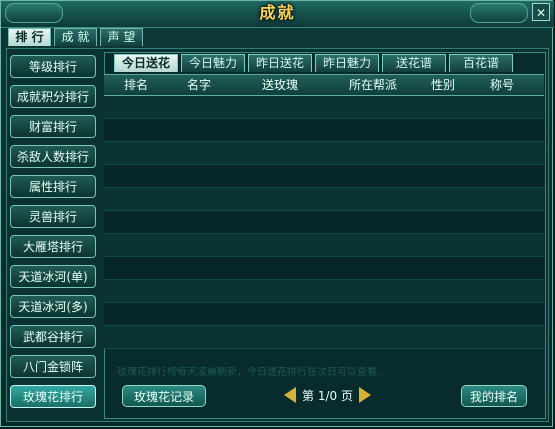 This screenshot has height=429, width=555. I want to click on rose-record-button: 玫瑰花记录, so click(164, 396).